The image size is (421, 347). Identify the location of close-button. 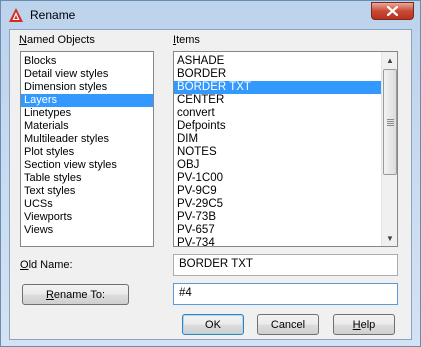
(392, 11).